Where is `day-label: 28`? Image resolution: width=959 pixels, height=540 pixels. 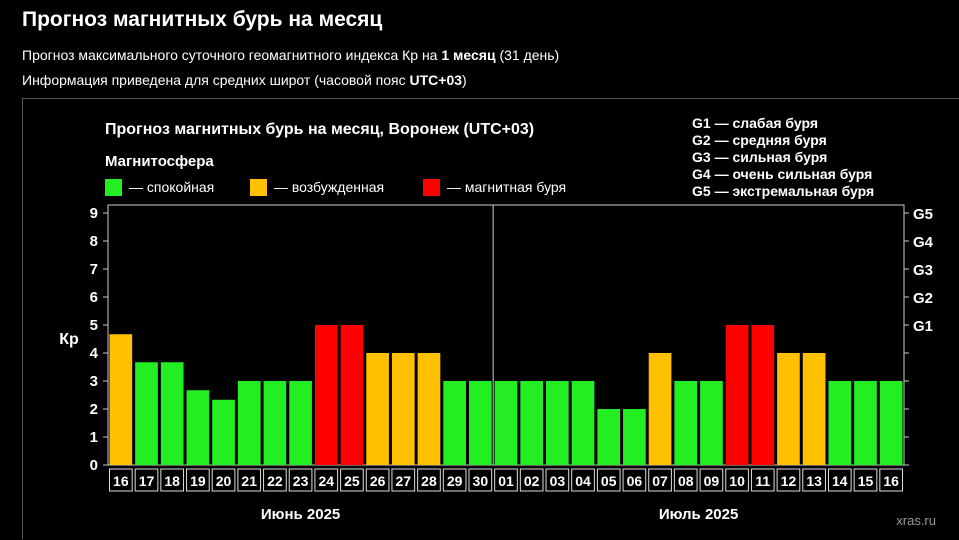
day-label: 28 is located at coordinates (429, 481).